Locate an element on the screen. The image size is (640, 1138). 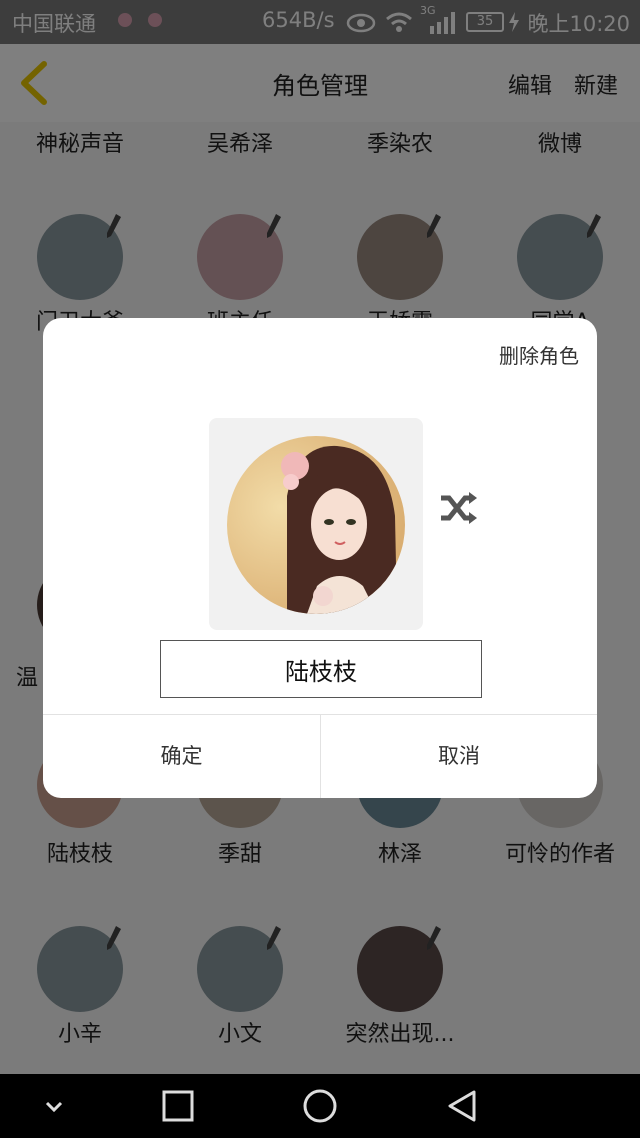
triangle-back-icon is located at coordinates (462, 1106).